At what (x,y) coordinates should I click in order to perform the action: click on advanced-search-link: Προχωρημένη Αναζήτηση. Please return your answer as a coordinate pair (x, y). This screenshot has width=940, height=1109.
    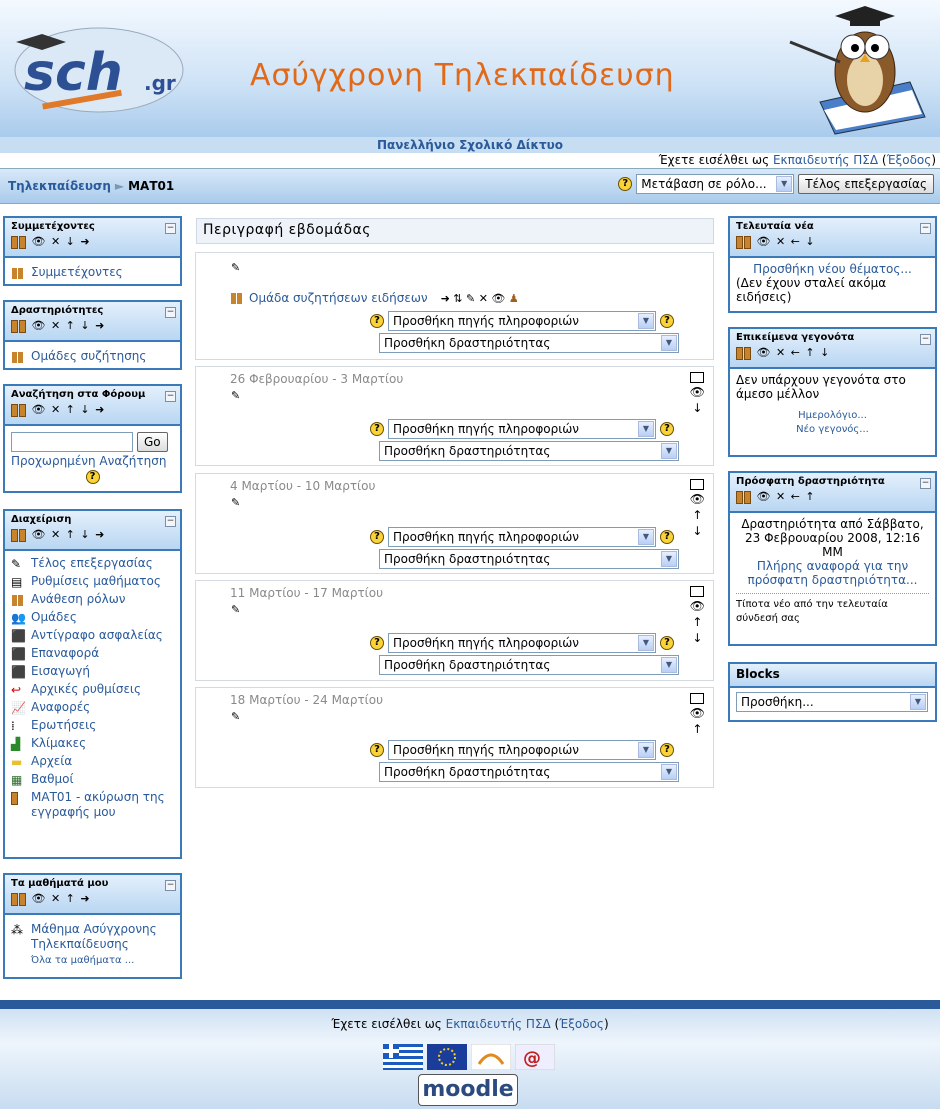
    Looking at the image, I should click on (92, 461).